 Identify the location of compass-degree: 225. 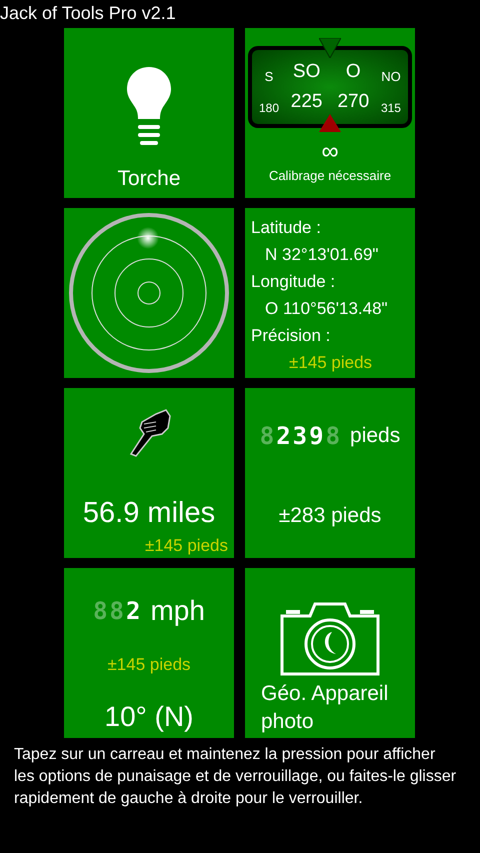
(307, 102).